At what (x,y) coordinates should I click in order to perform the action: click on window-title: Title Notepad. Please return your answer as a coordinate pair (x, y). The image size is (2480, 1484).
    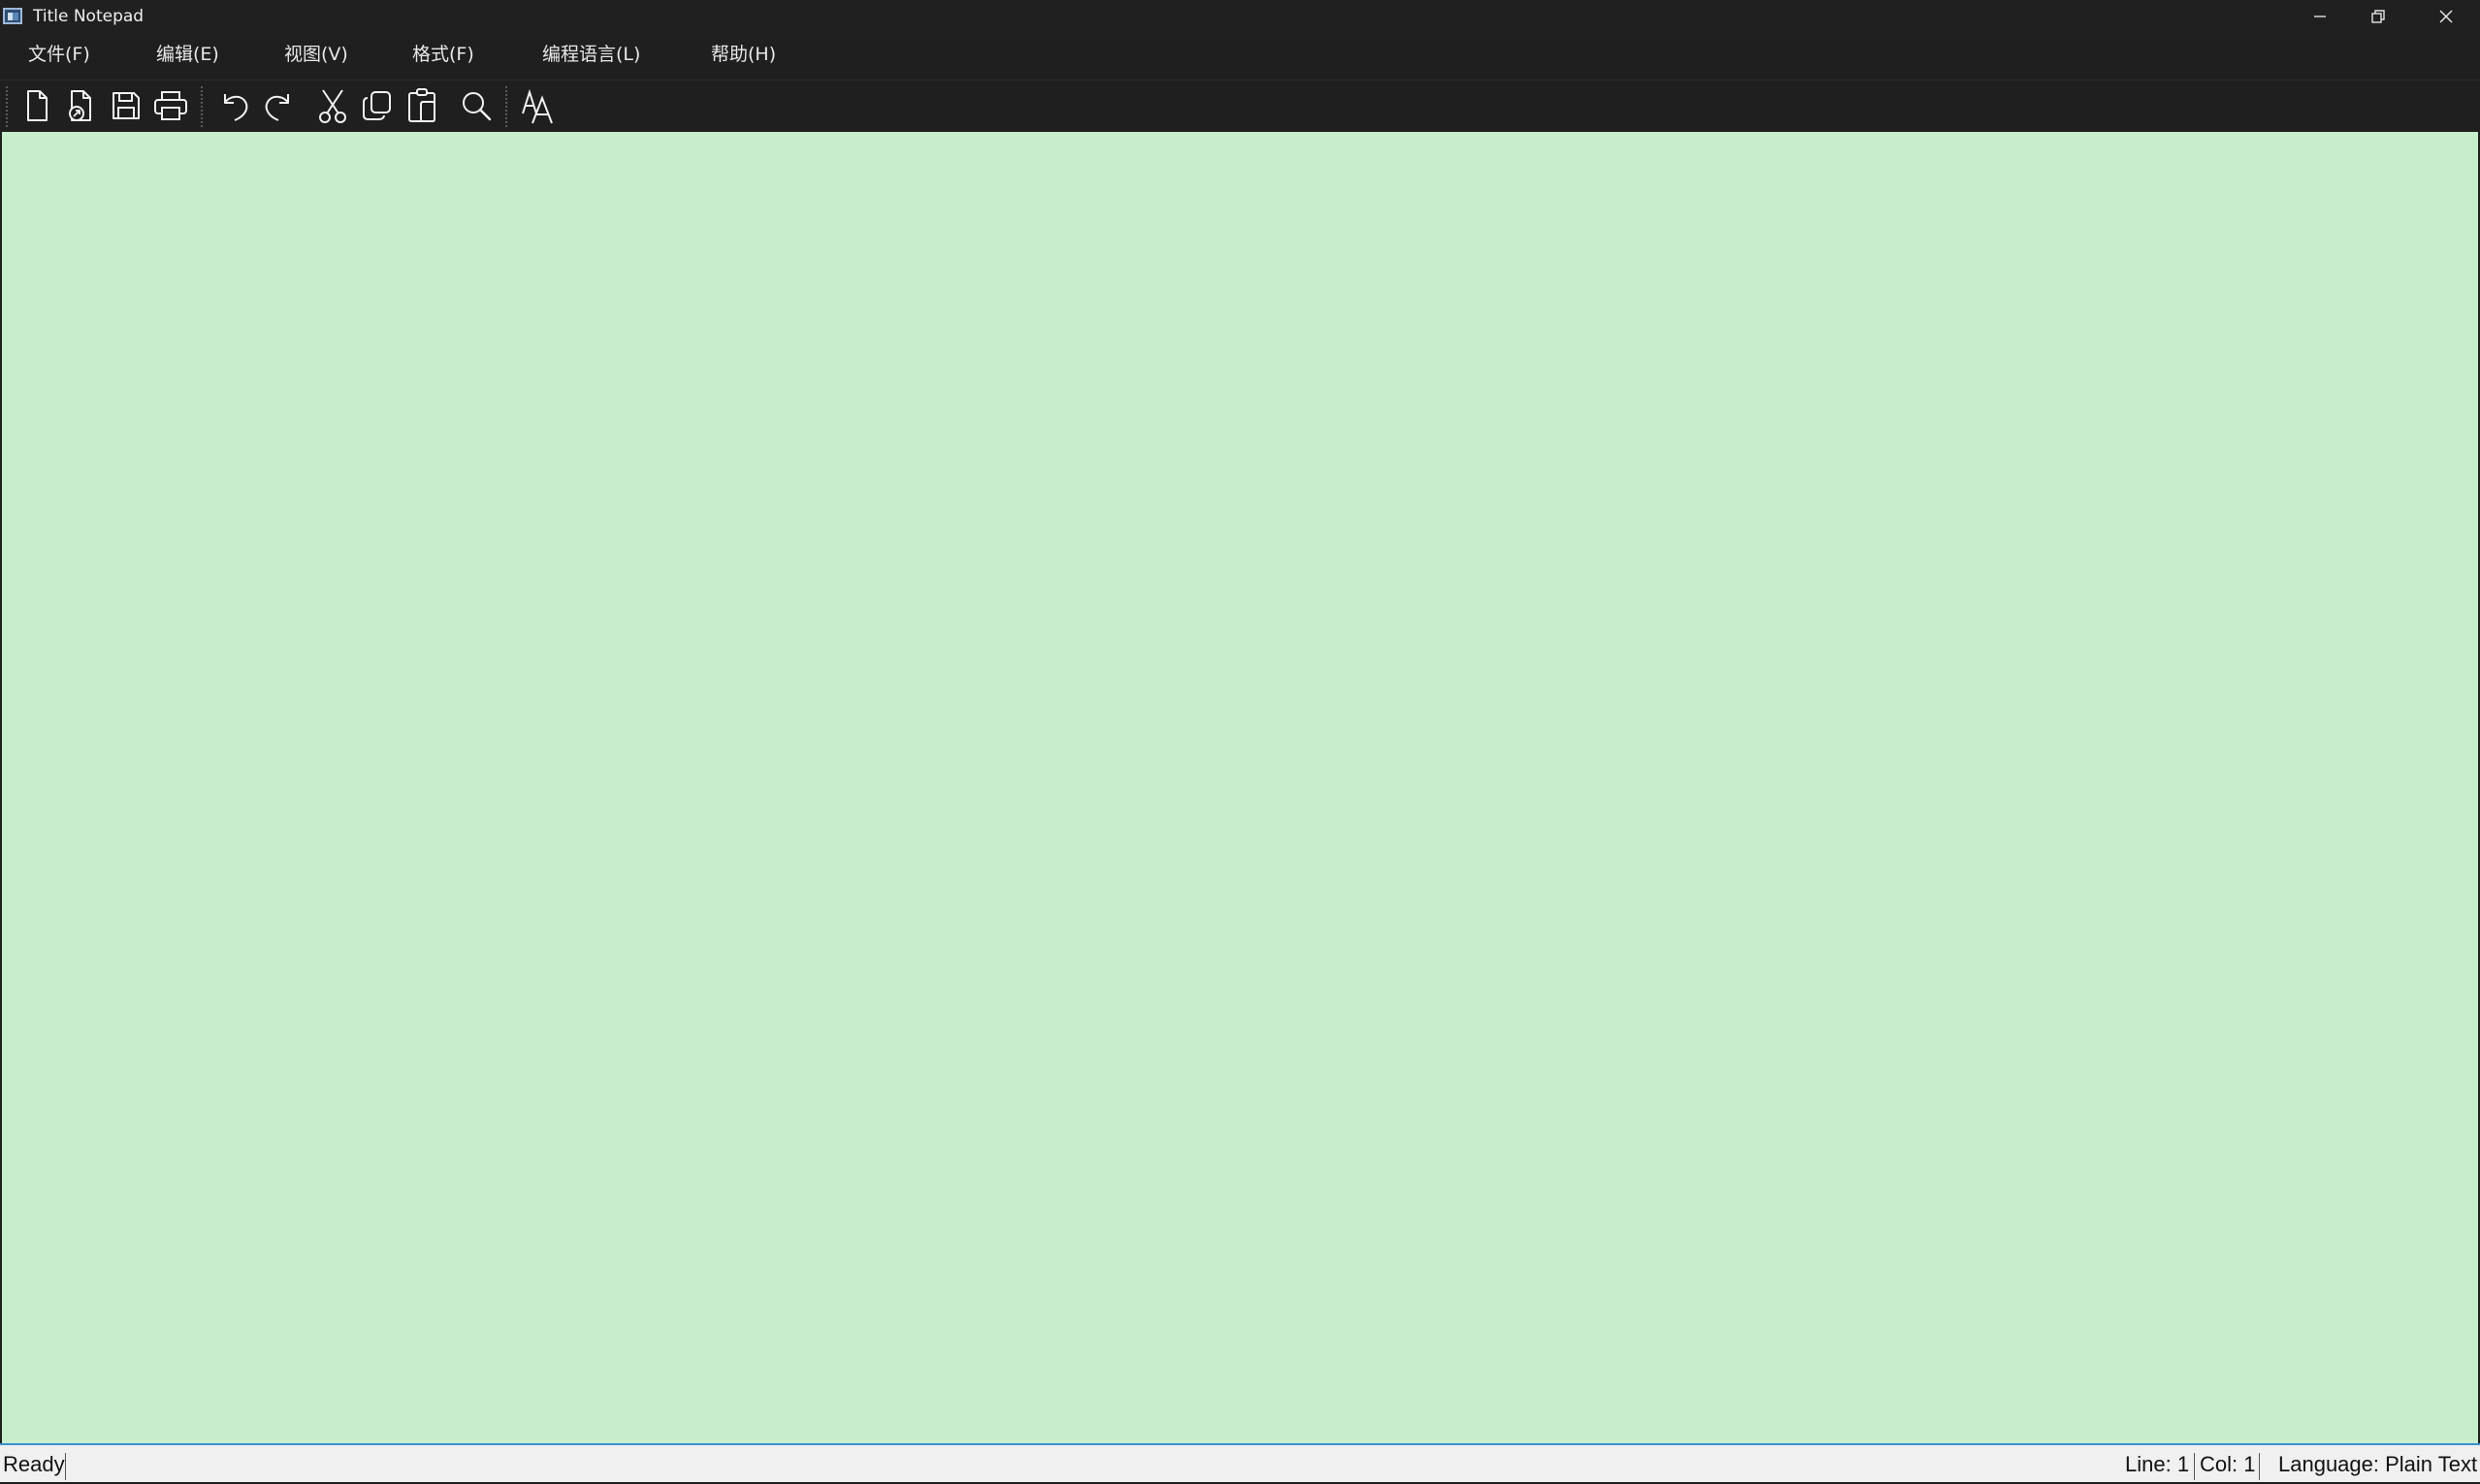
    Looking at the image, I should click on (89, 16).